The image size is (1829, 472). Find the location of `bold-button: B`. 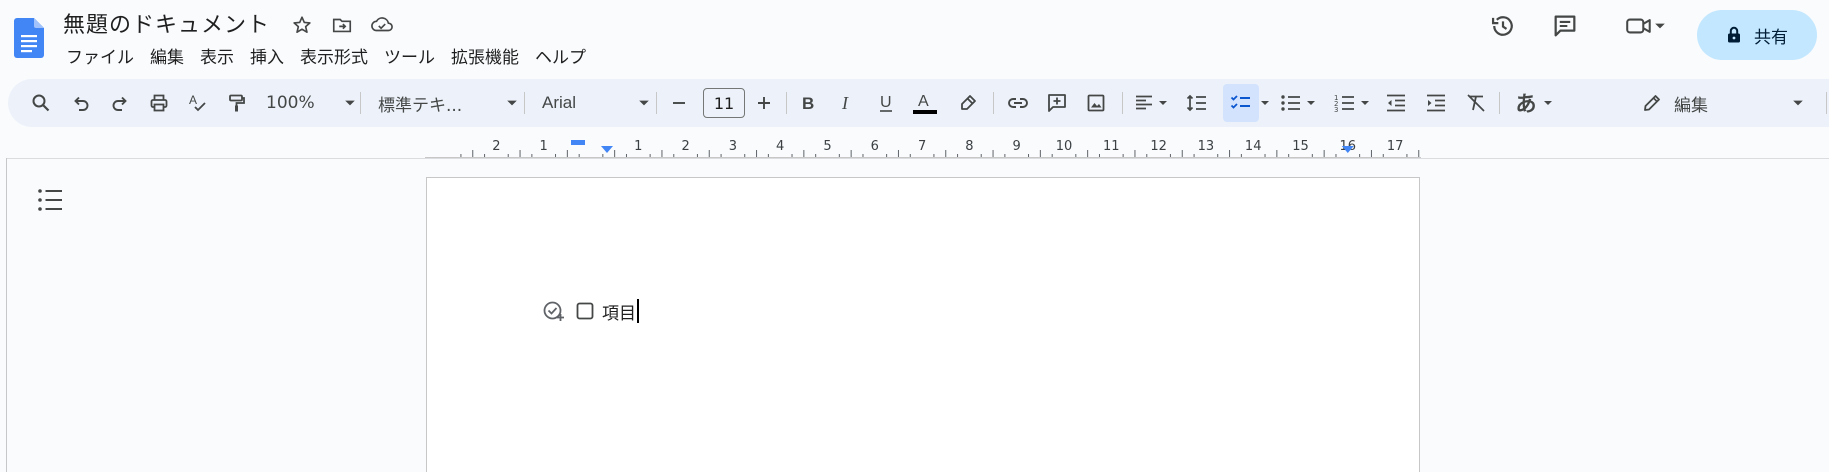

bold-button: B is located at coordinates (808, 103).